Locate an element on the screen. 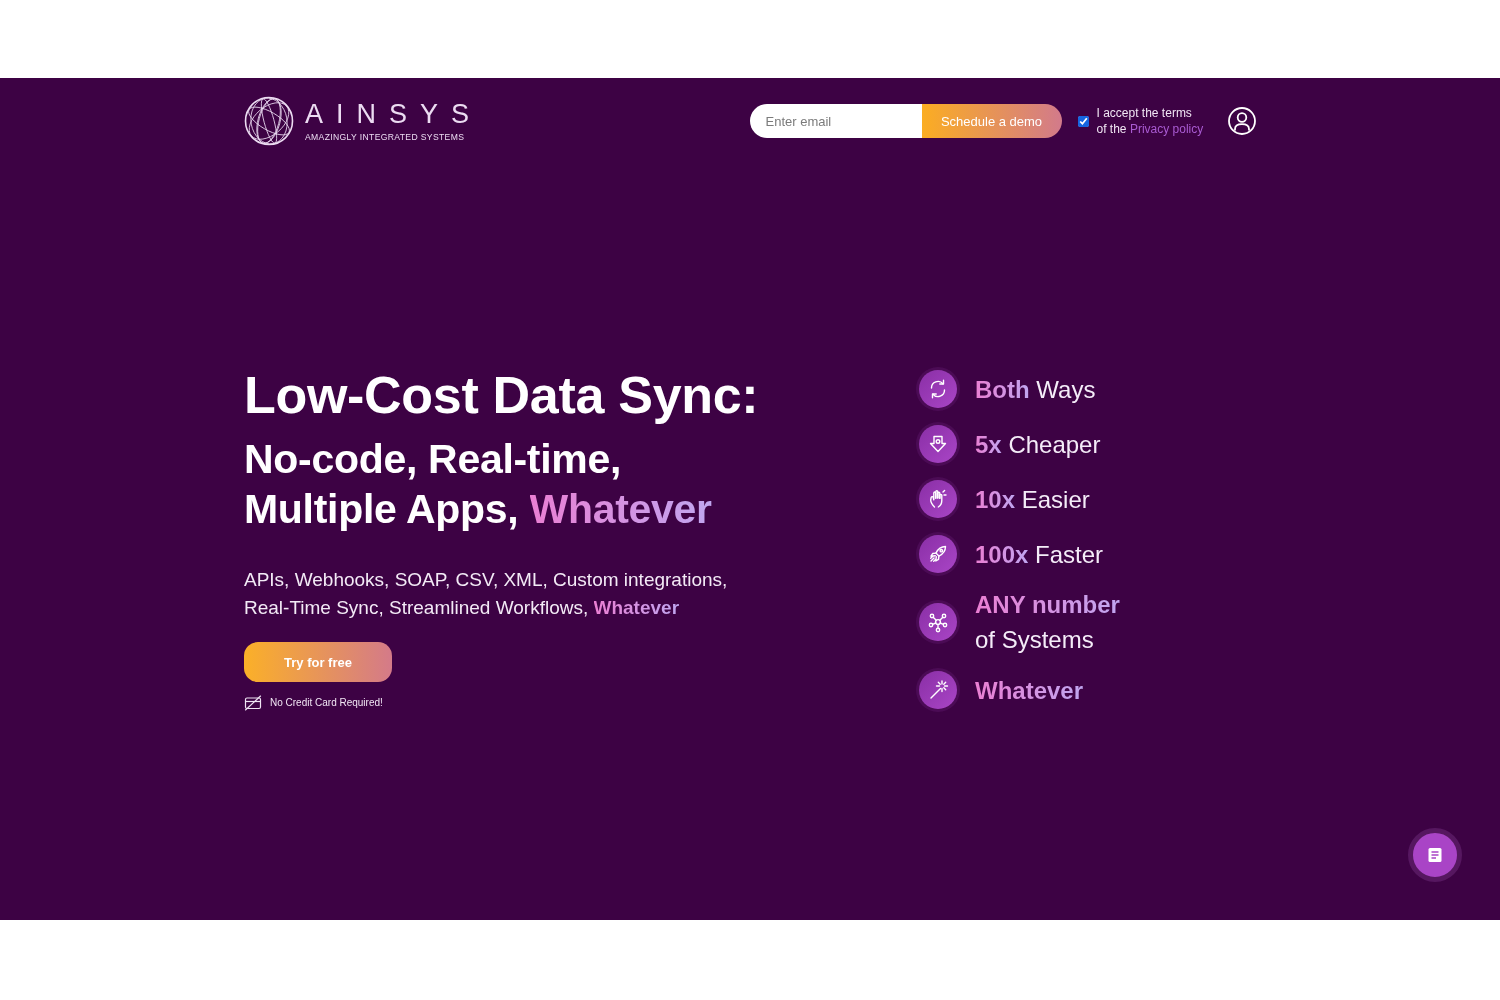 The height and width of the screenshot is (1000, 1500). sync-arrows-icon is located at coordinates (938, 389).